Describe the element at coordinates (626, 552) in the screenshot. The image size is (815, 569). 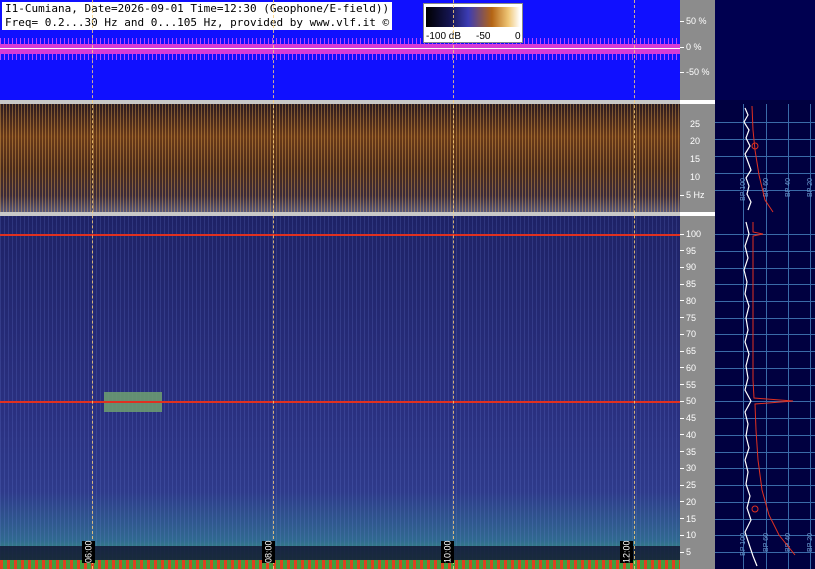
I see `time-label: 12:00` at that location.